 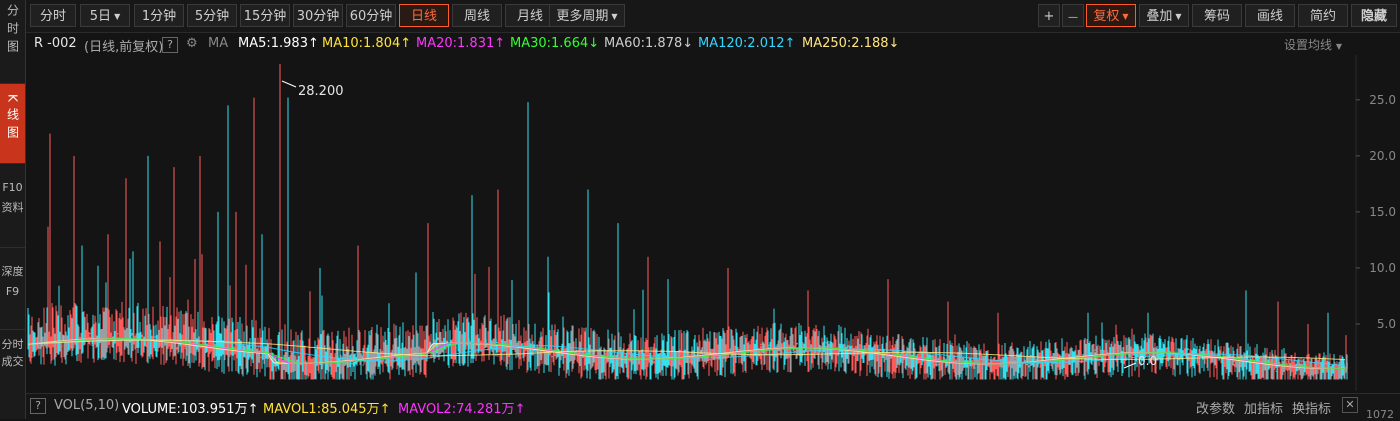 I want to click on change-params-button: 改参数, so click(x=1215, y=407).